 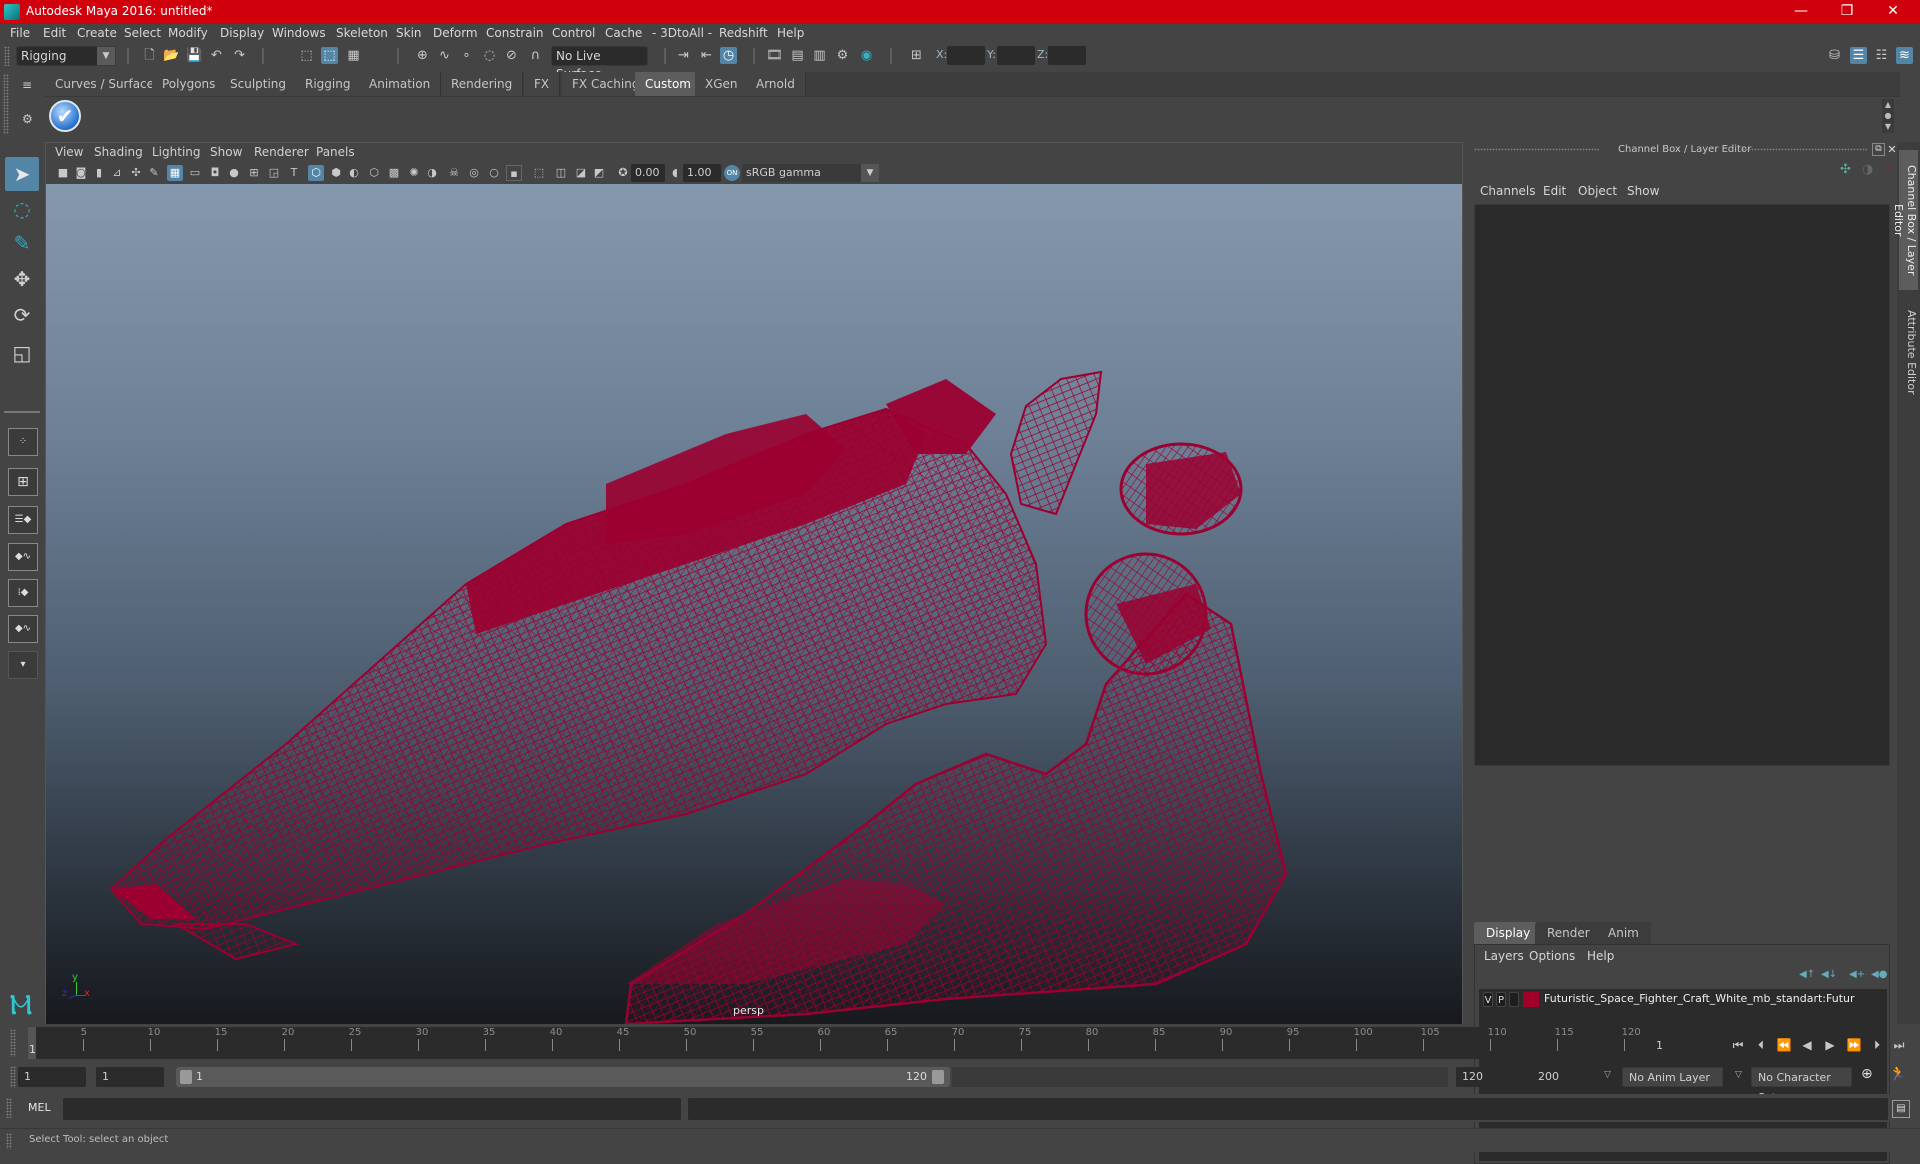 What do you see at coordinates (743, 33) in the screenshot?
I see `menu-redshift: Redshift` at bounding box center [743, 33].